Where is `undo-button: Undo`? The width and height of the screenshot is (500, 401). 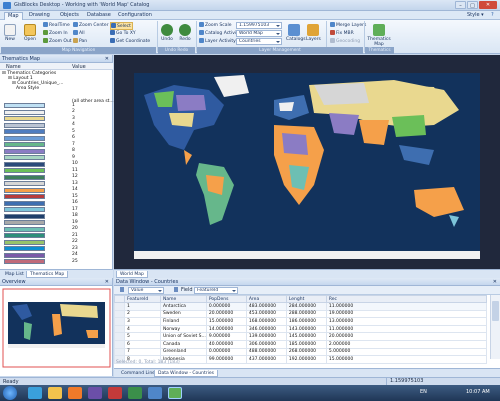
undo-button: Undo is located at coordinates (167, 33).